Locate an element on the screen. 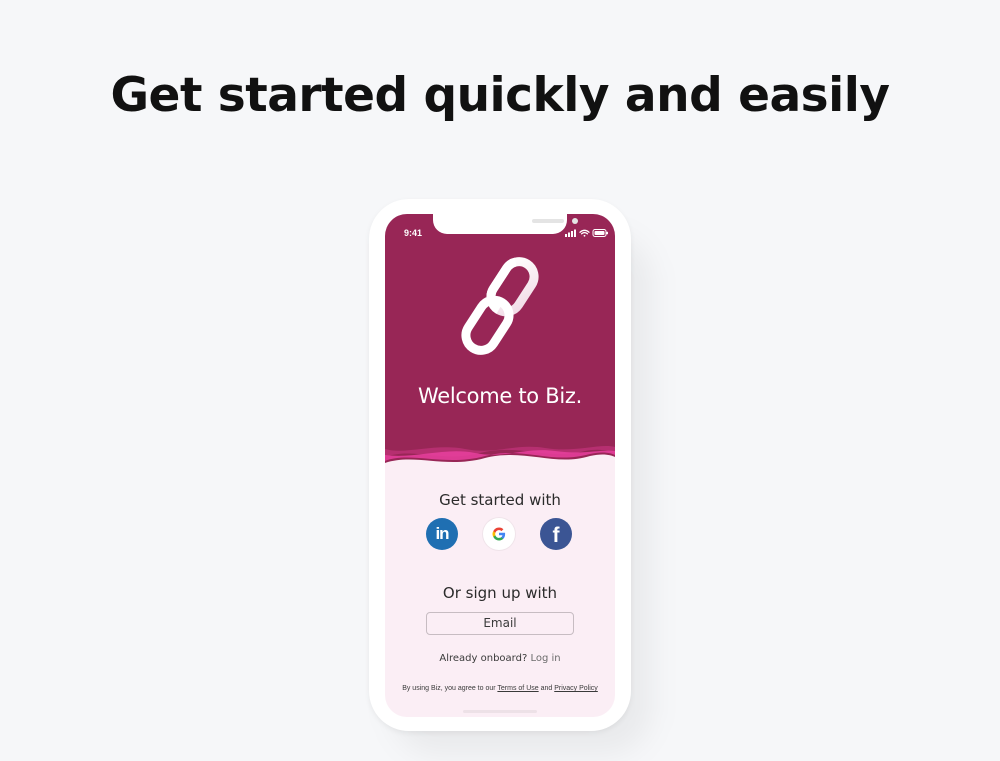 This screenshot has width=1000, height=761. privacy-policy-link: Privacy Policy is located at coordinates (576, 688).